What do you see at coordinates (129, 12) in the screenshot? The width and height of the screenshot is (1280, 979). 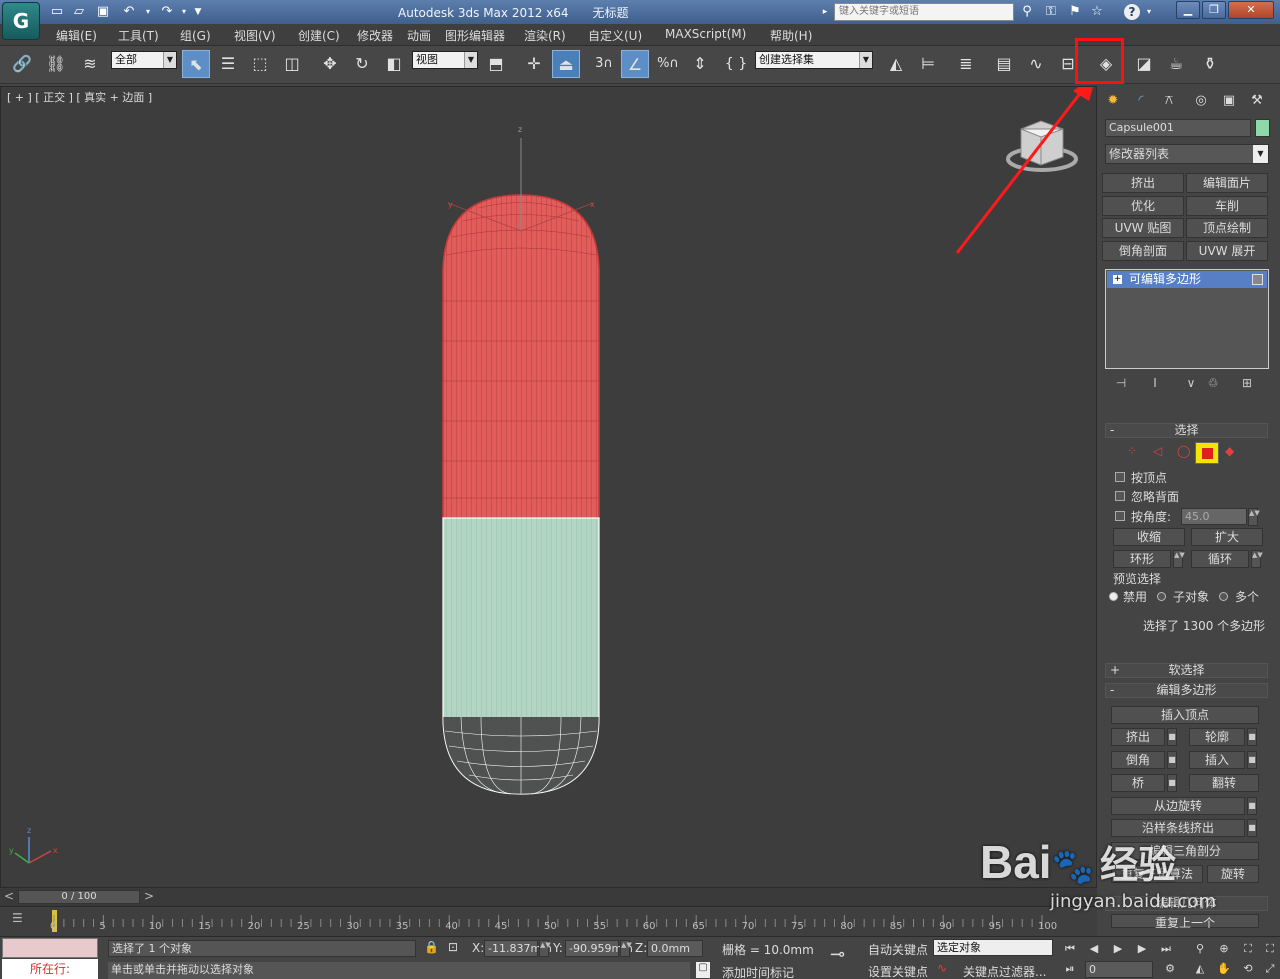 I see `undo-icon: ↶` at bounding box center [129, 12].